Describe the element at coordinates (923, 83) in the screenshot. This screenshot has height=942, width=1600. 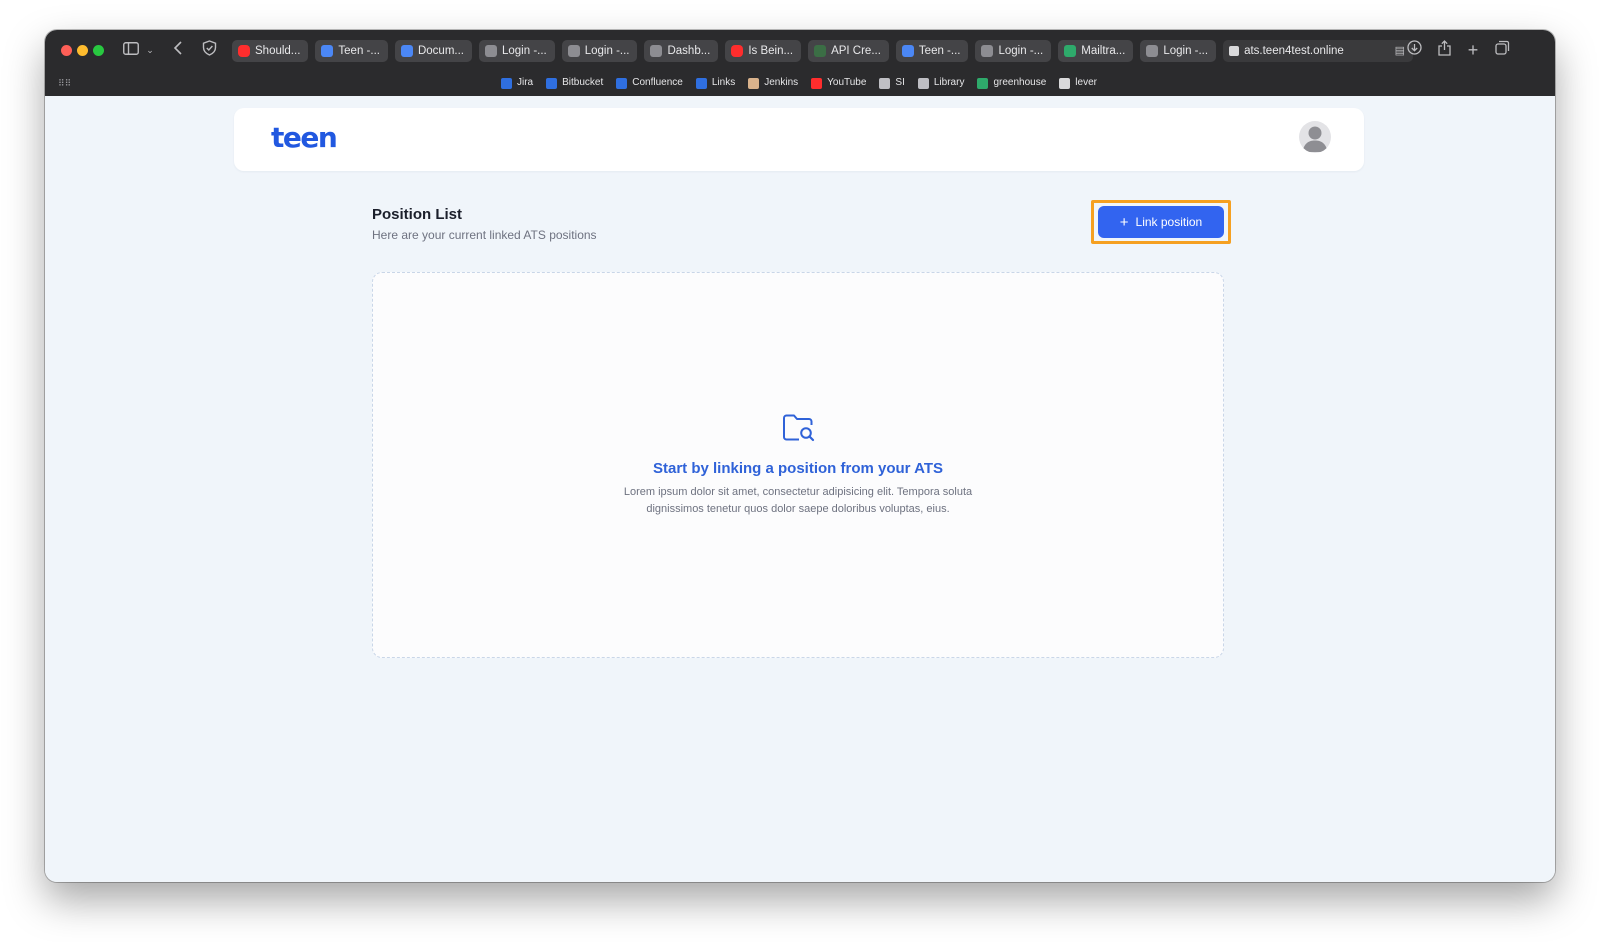
I see `library-icon` at that location.